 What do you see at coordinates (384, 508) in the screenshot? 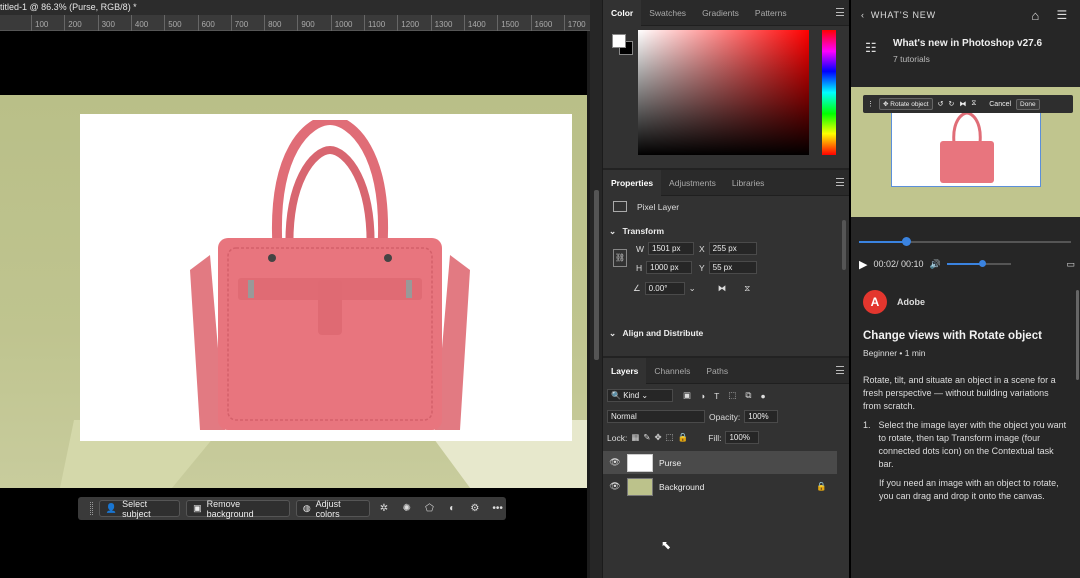
I see `generative-fill-icon: ✲` at bounding box center [384, 508].